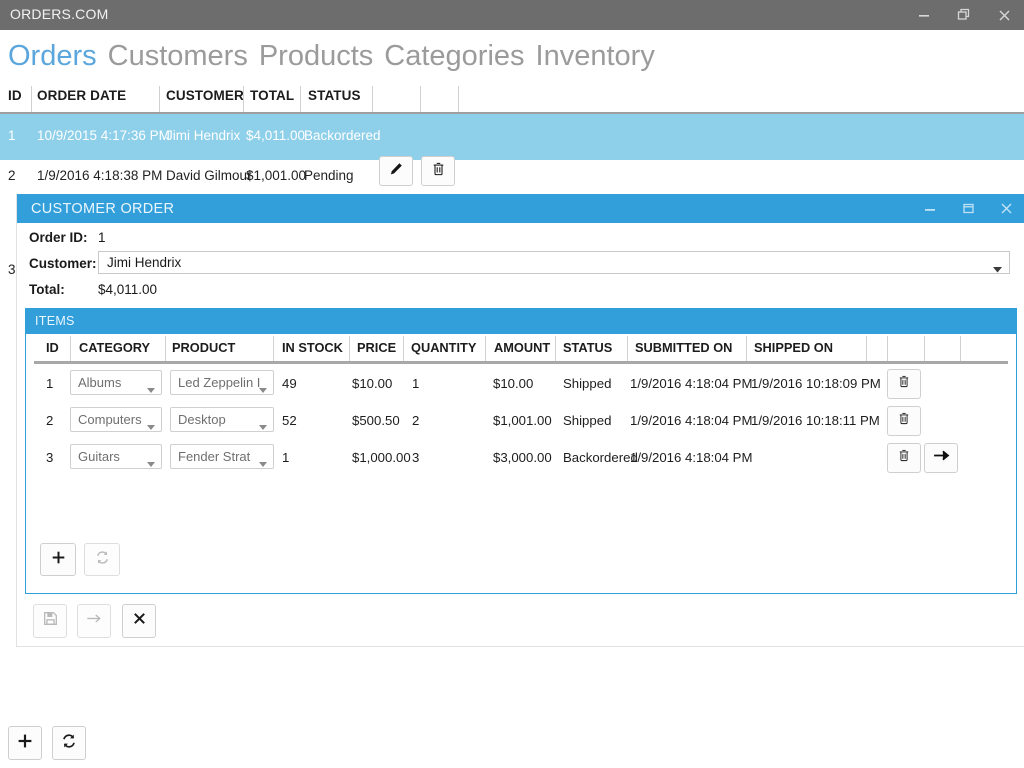 This screenshot has width=1024, height=768. I want to click on nav-item-orders: Orders, so click(52, 56).